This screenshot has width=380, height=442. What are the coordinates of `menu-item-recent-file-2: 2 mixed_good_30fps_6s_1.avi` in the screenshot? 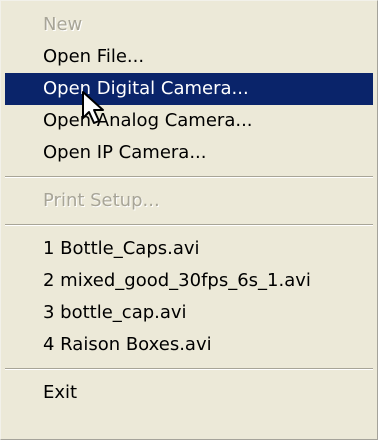 It's located at (189, 281).